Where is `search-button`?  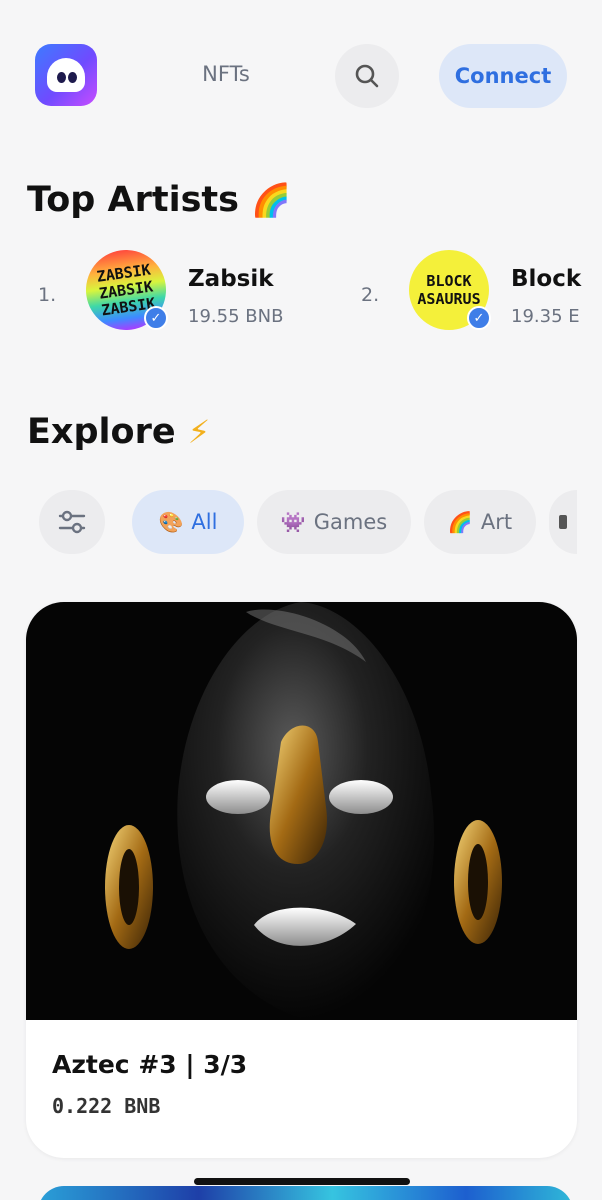 search-button is located at coordinates (367, 76).